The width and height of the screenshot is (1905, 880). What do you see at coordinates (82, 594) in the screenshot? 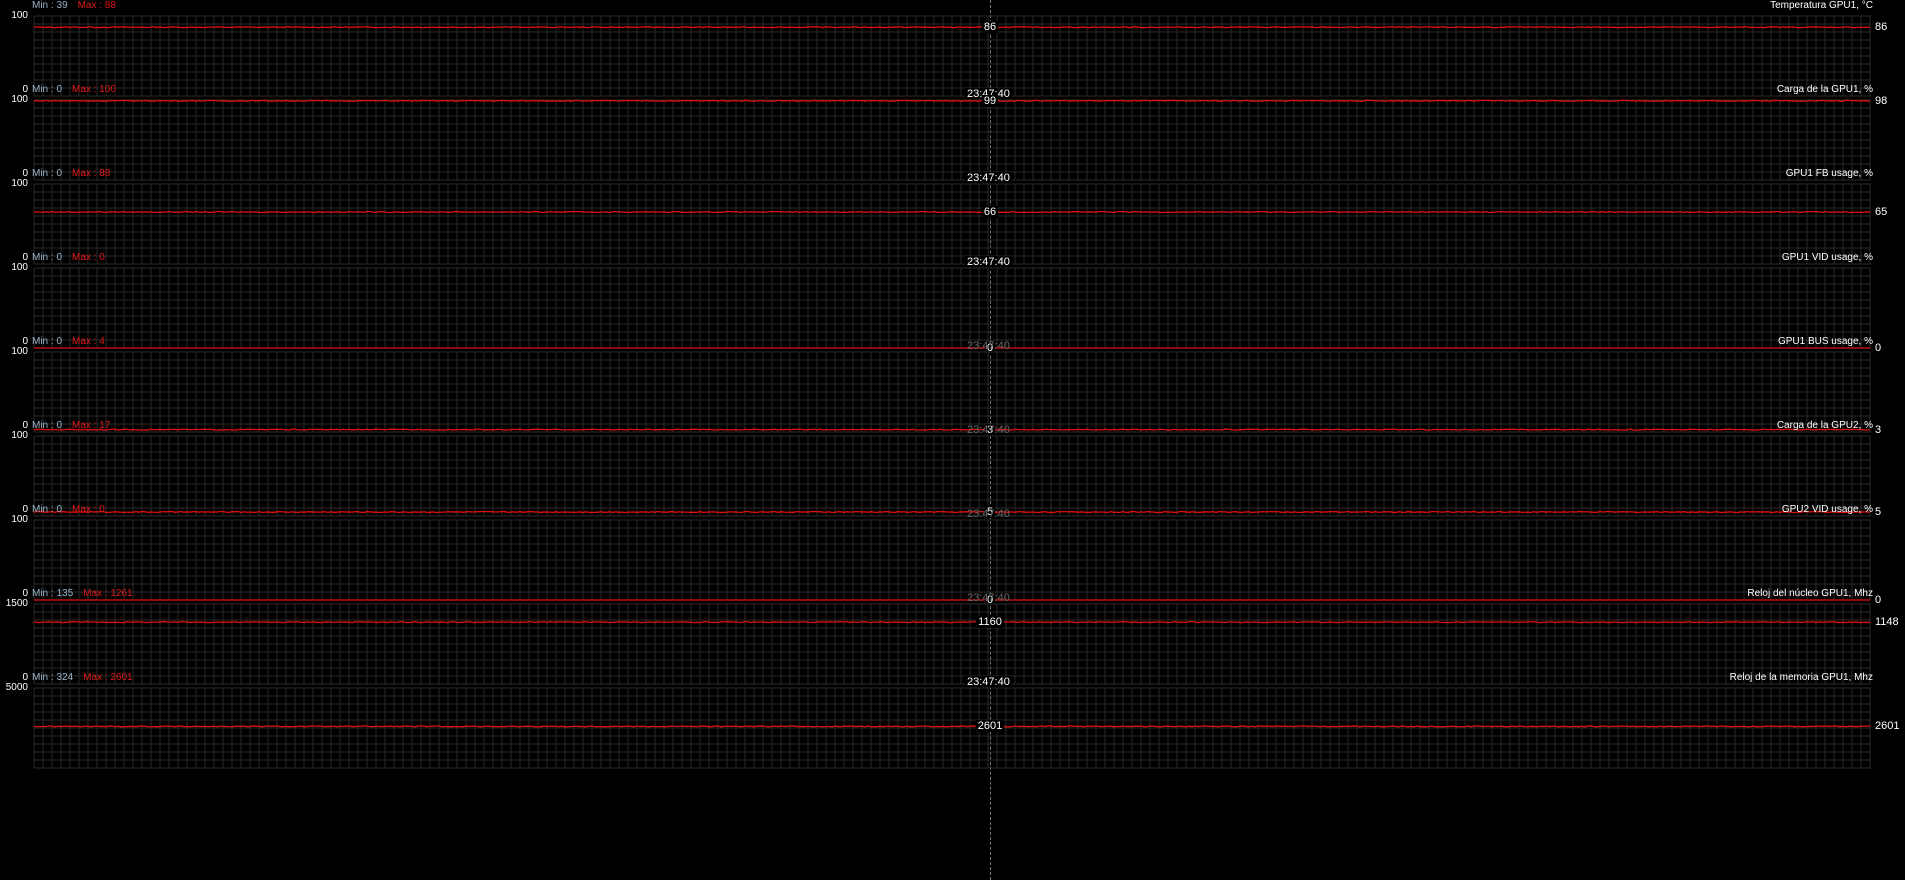
I see `min-max-label: Min : 135 Max : 1261` at bounding box center [82, 594].